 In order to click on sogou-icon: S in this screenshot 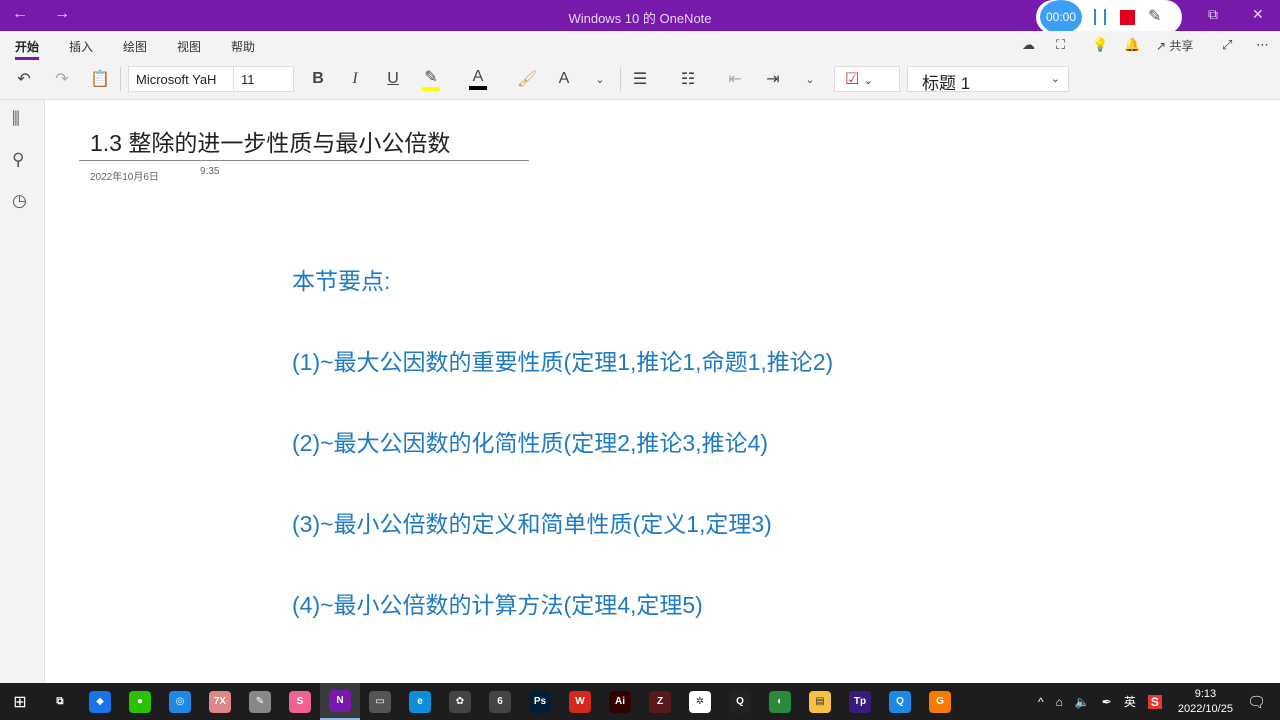, I will do `click(1154, 701)`.